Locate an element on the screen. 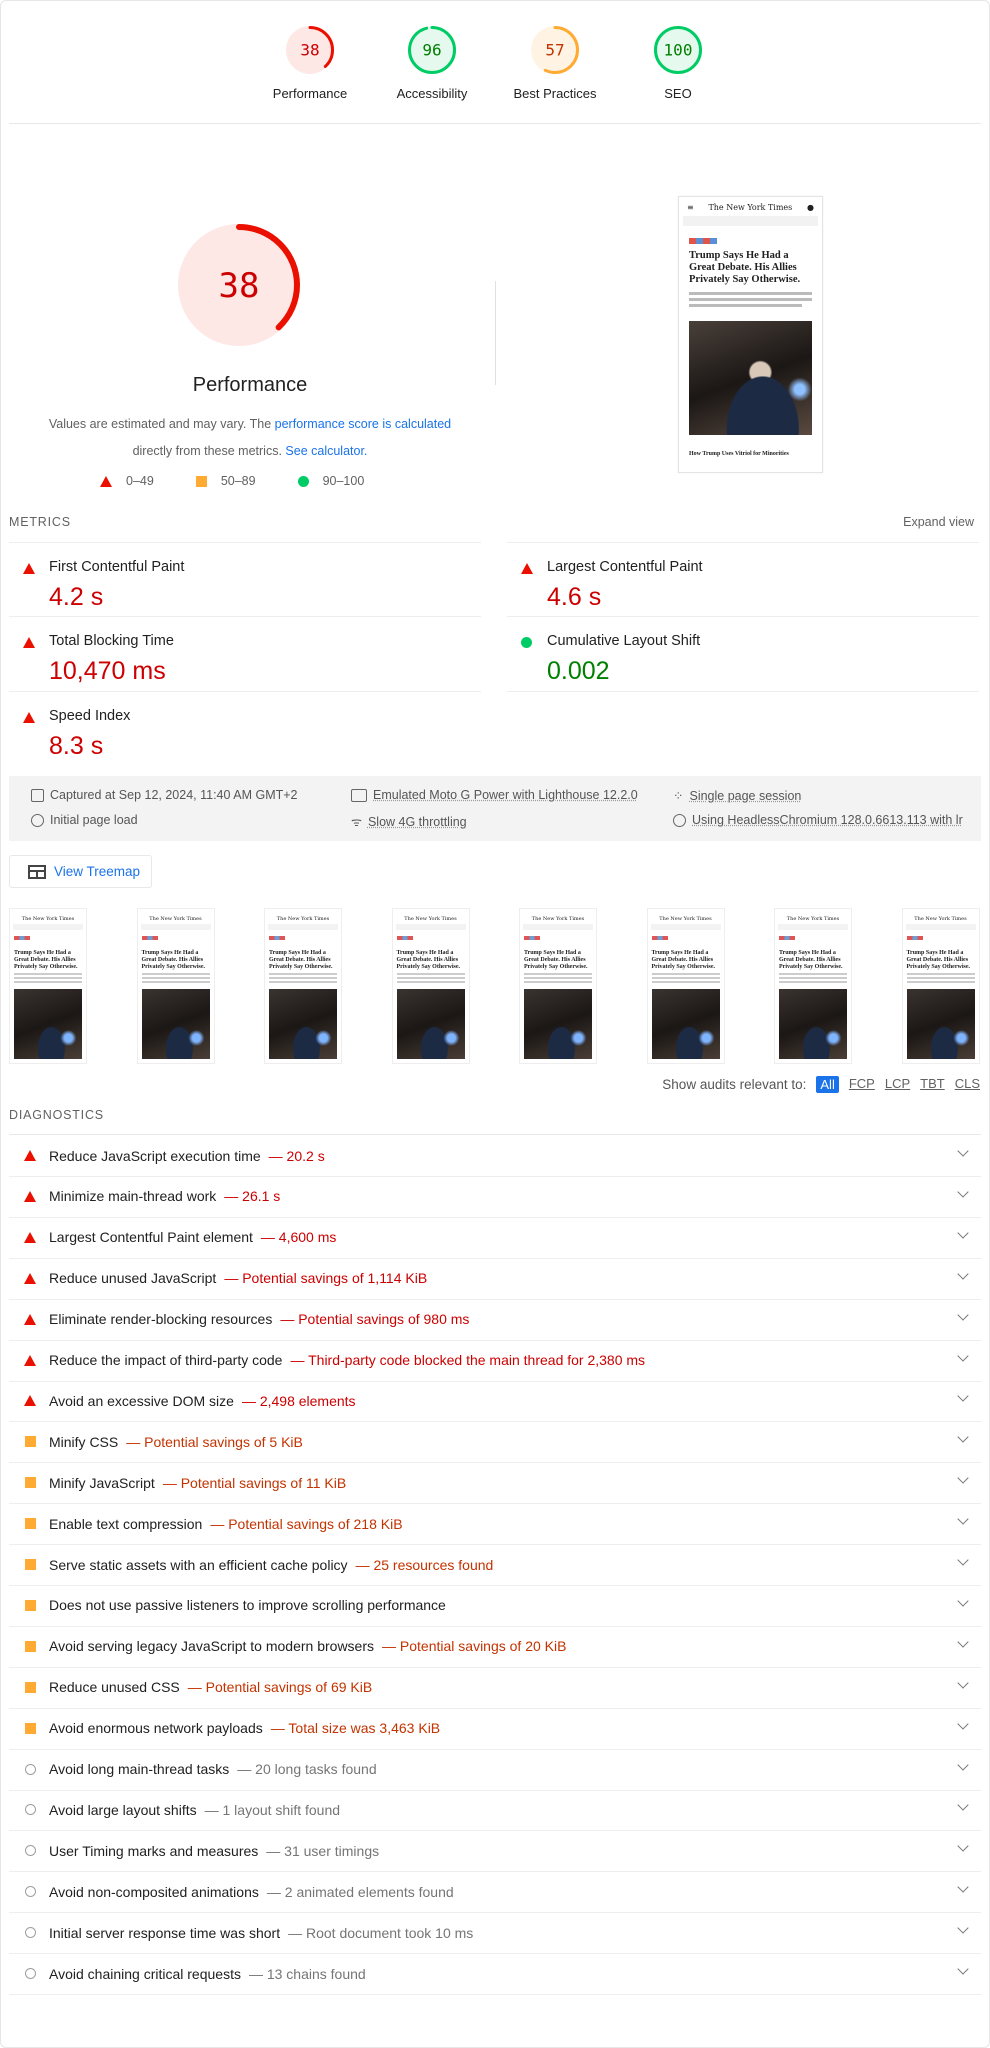 This screenshot has height=2048, width=990. audit-detail: — 25 resources found is located at coordinates (424, 1564).